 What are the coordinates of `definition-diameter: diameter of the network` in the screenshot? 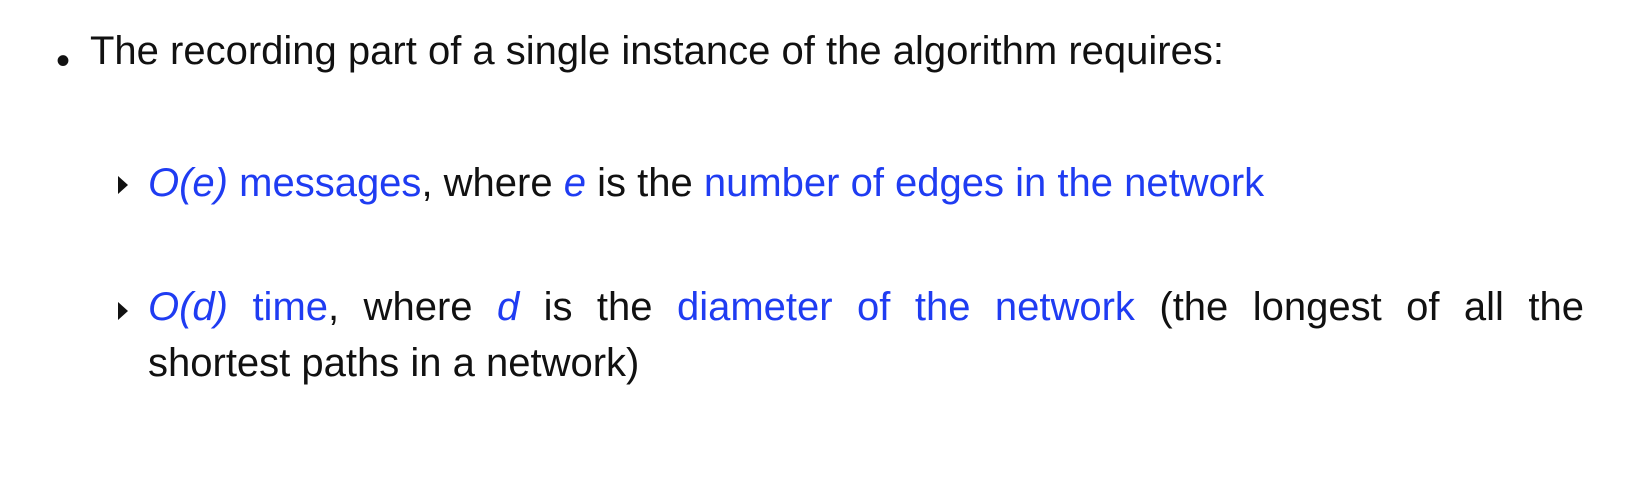 It's located at (905, 307).